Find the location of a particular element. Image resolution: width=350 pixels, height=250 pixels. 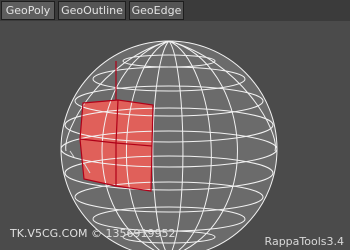

tab-geopoly: GeoPoly is located at coordinates (28, 10).